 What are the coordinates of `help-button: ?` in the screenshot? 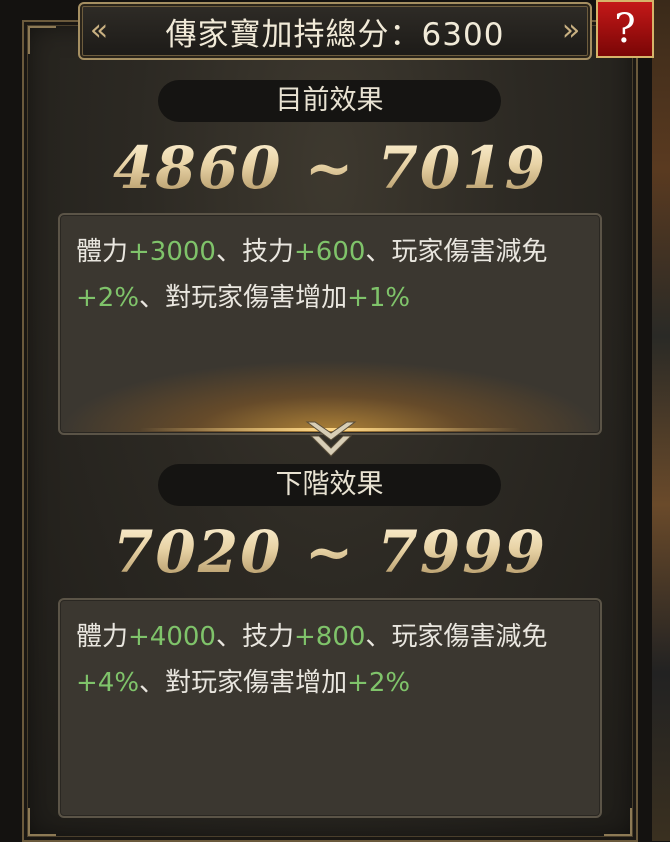 It's located at (625, 29).